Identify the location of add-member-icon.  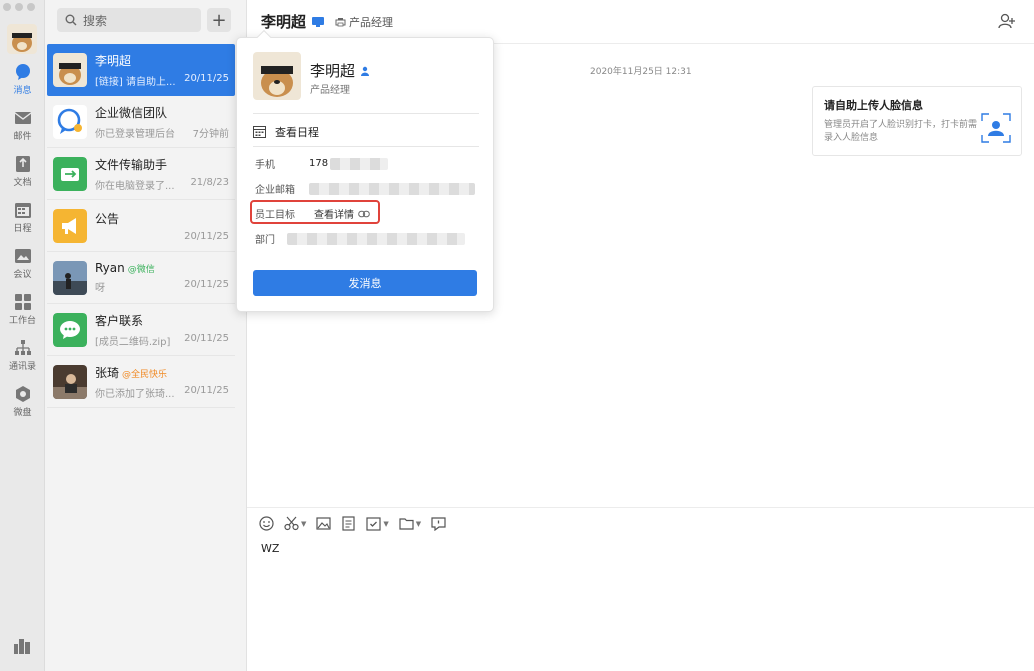
(1007, 21).